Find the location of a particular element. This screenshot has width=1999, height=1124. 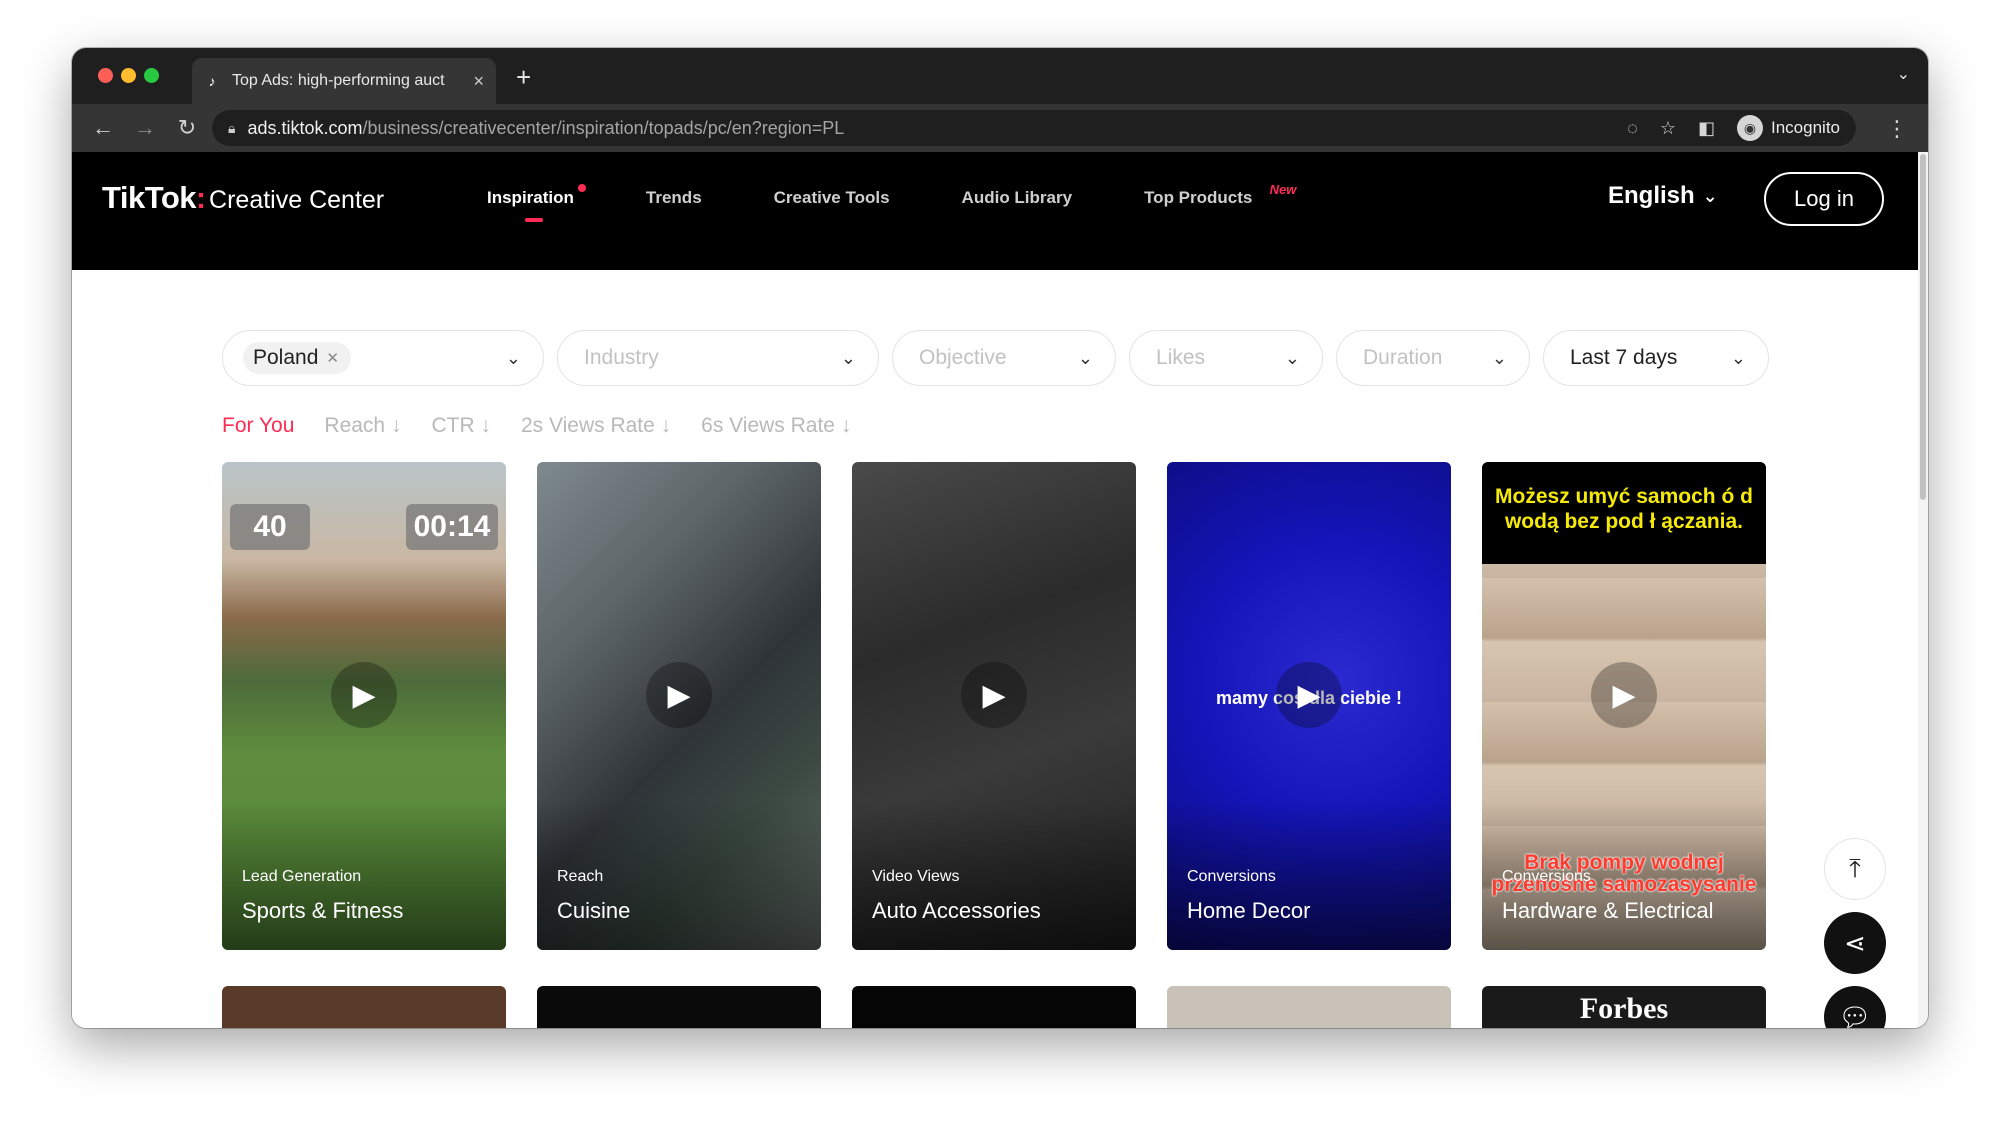

remove-chip-icon: ✕ is located at coordinates (332, 358).